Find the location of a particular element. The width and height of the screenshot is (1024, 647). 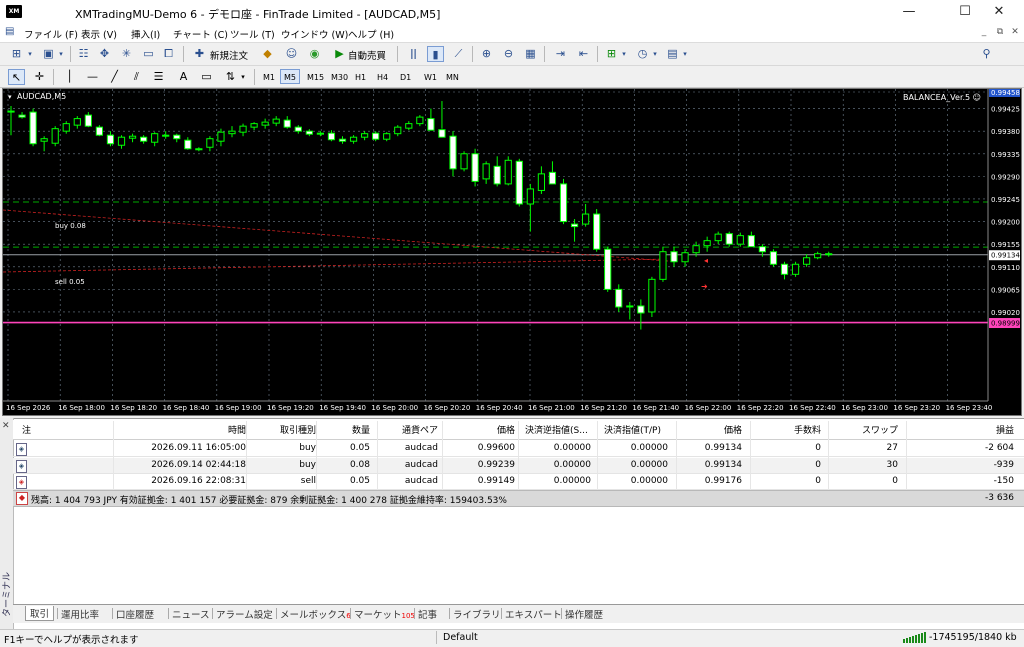

mdi-minimize-button: _ is located at coordinates (984, 32).